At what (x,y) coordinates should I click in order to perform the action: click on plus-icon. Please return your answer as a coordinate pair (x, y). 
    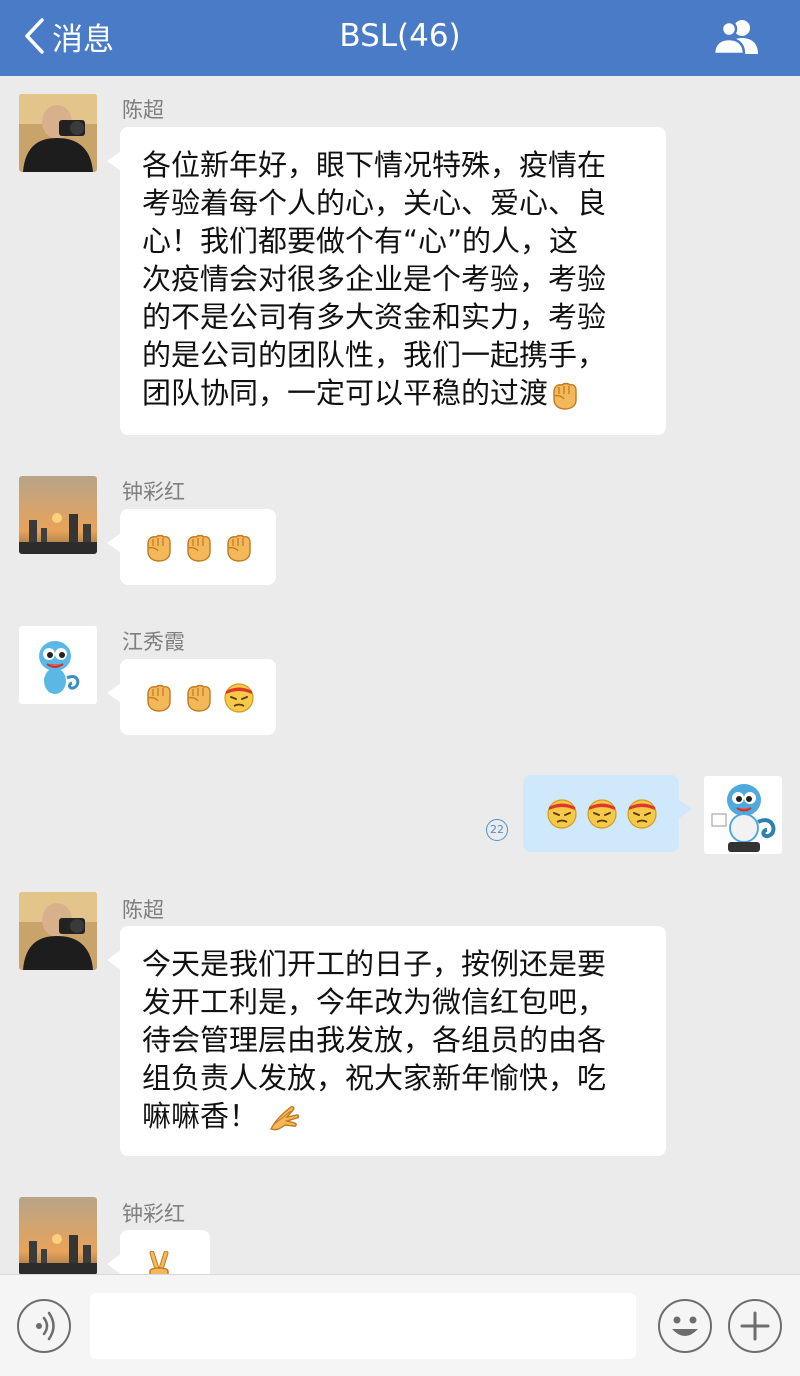
    Looking at the image, I should click on (755, 1326).